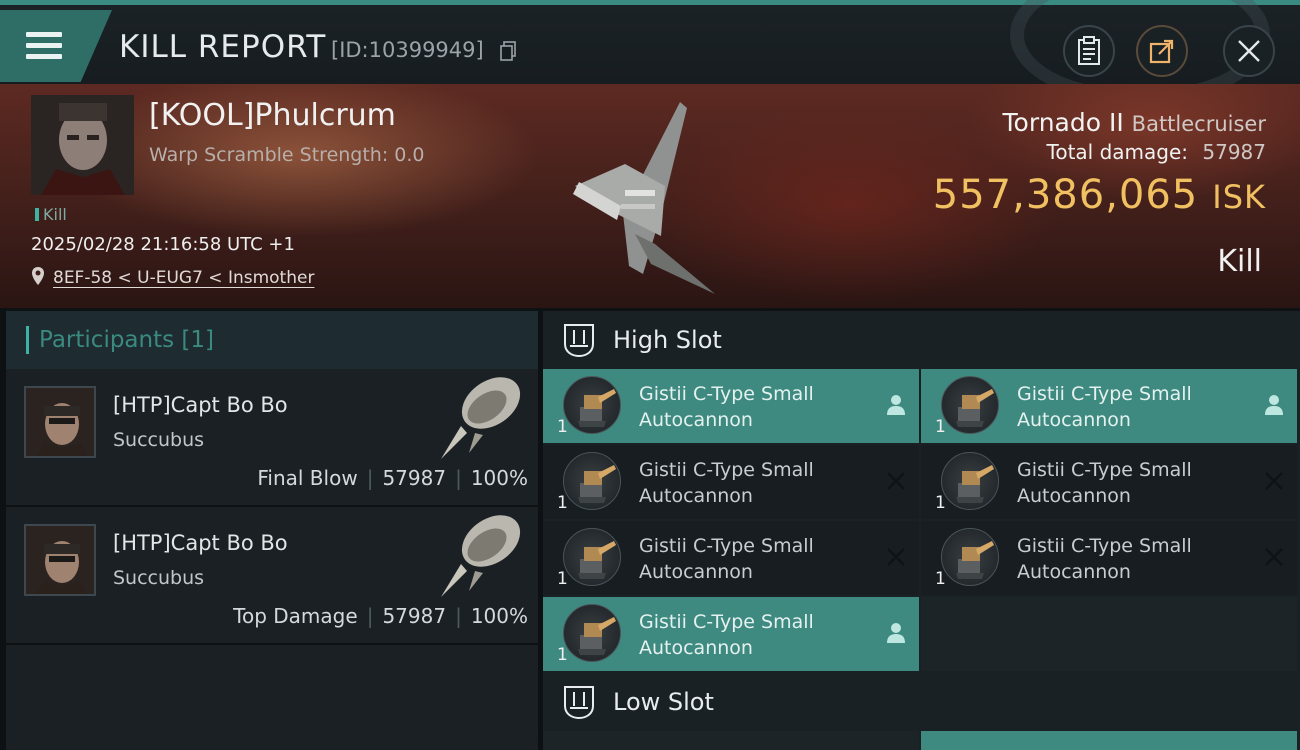 This screenshot has width=1300, height=750. What do you see at coordinates (44, 47) in the screenshot?
I see `menu-icon` at bounding box center [44, 47].